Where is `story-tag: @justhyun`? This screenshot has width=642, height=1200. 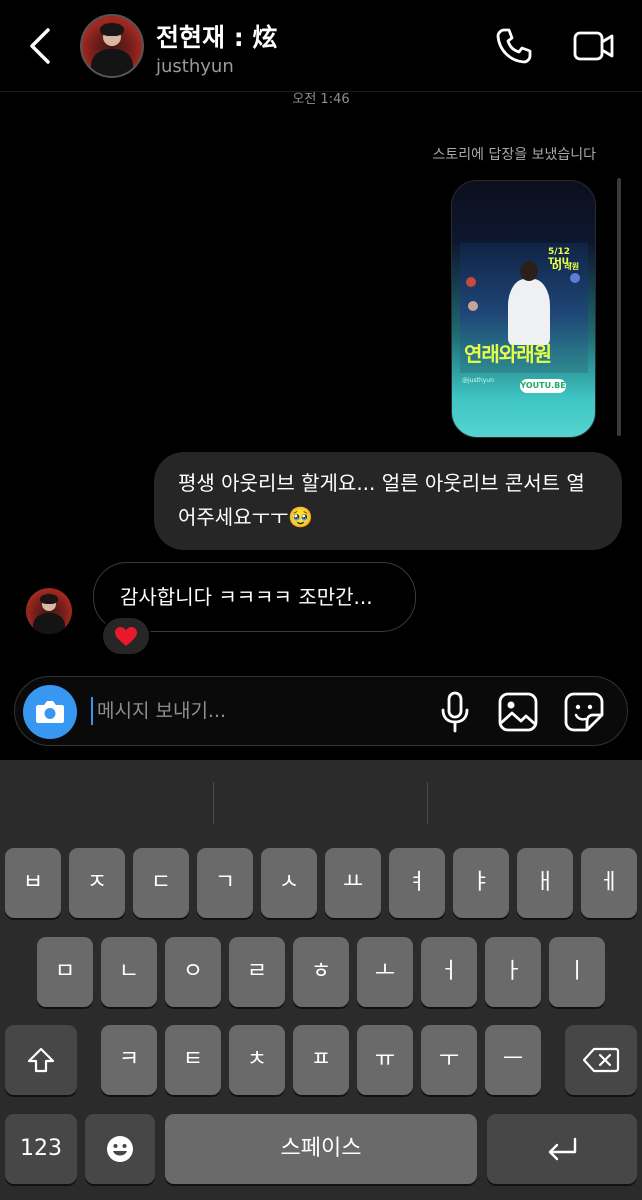
story-tag: @justhyun is located at coordinates (478, 380).